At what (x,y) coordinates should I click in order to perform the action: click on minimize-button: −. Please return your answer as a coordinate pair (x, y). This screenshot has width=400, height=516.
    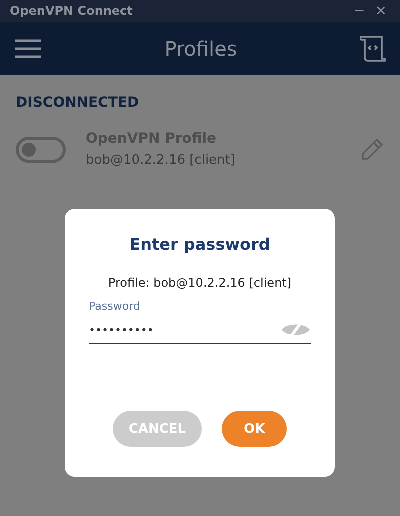
    Looking at the image, I should click on (359, 11).